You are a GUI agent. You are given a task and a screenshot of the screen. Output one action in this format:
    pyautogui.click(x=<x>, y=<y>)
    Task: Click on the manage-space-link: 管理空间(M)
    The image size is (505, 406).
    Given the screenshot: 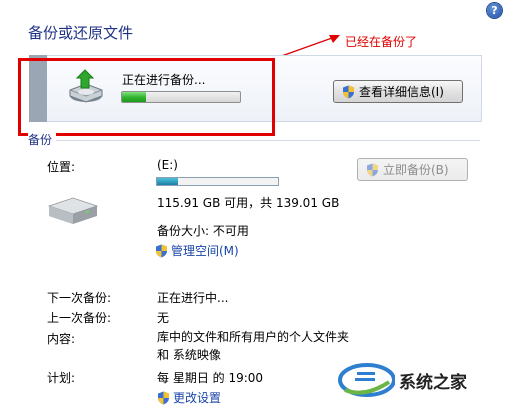 What is the action you would take?
    pyautogui.click(x=197, y=250)
    